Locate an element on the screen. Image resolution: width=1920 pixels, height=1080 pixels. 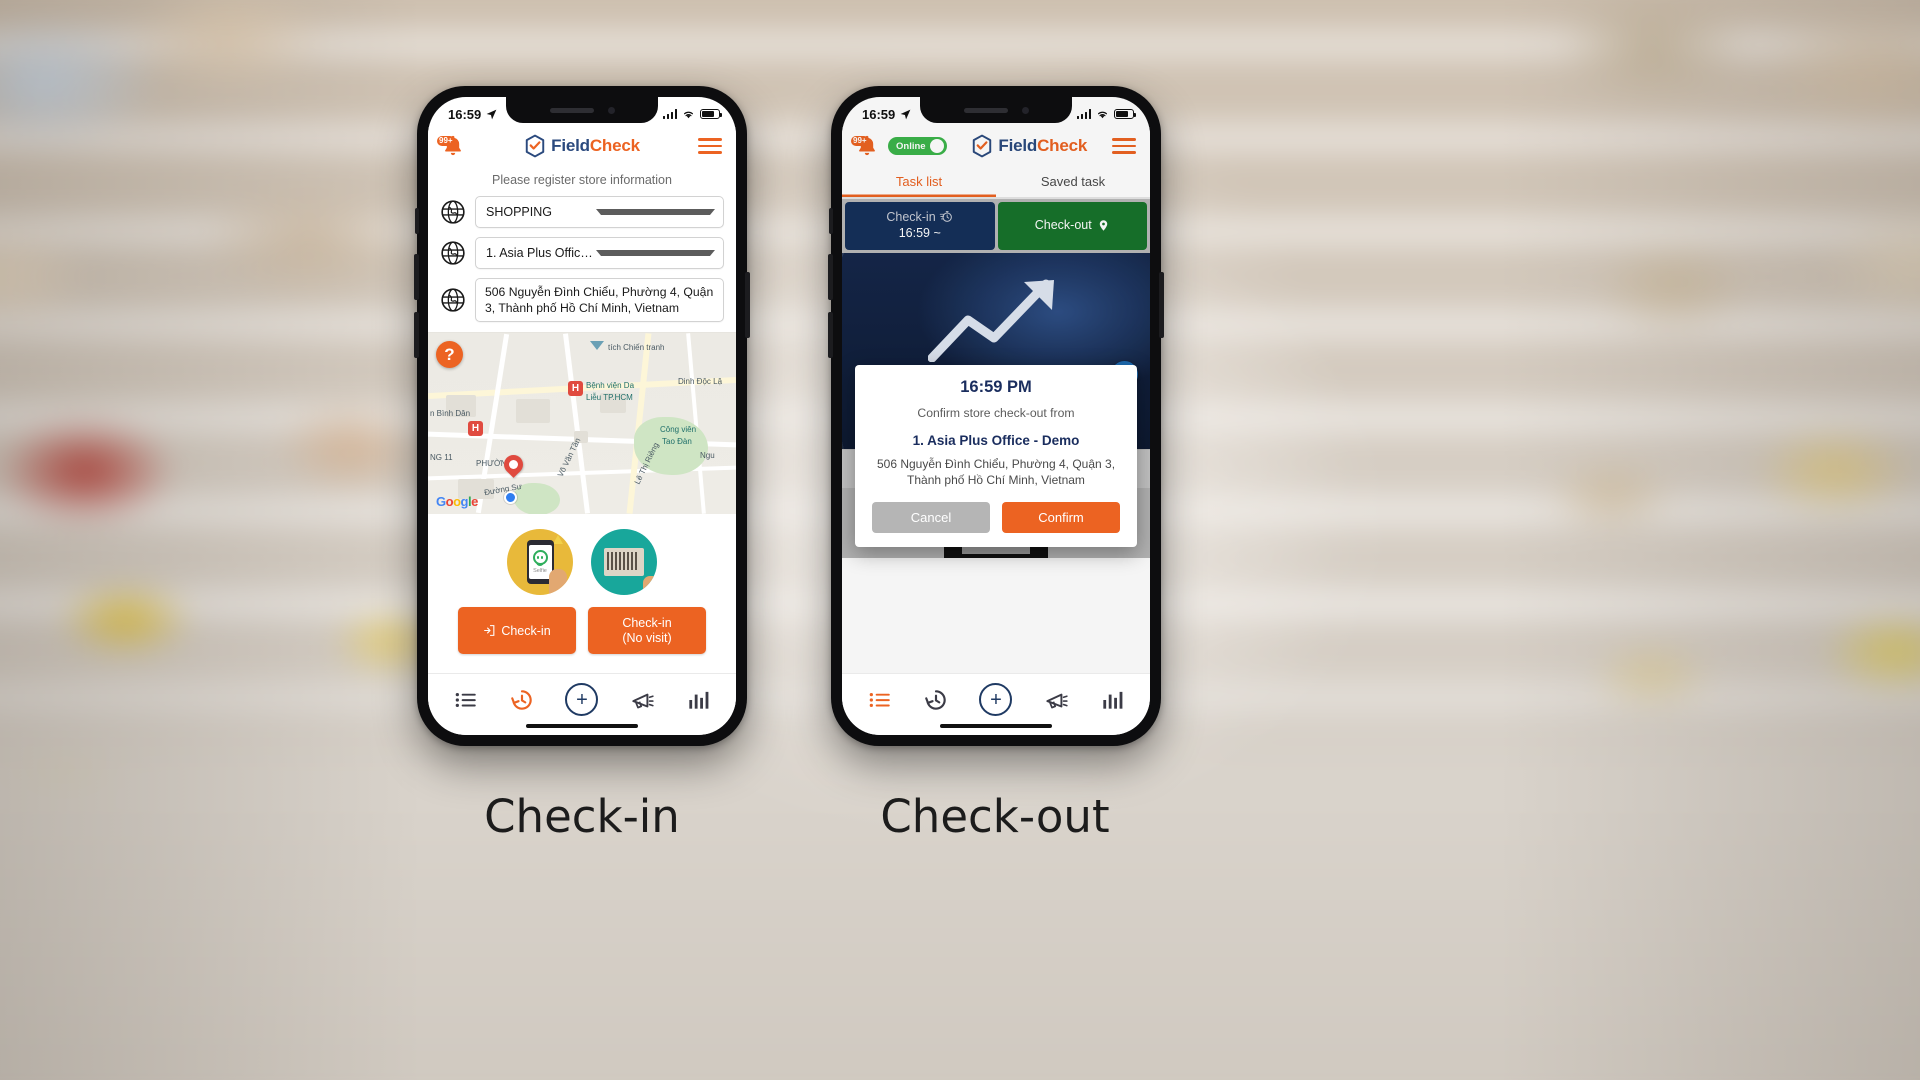
map-help-button: ? is located at coordinates (449, 355).